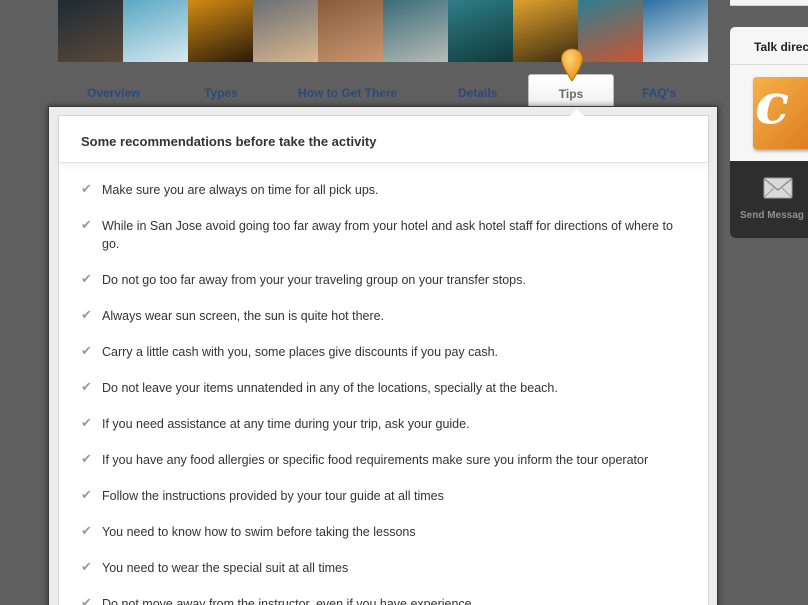 Image resolution: width=808 pixels, height=605 pixels. What do you see at coordinates (285, 31) in the screenshot?
I see `photo-surfer-girl` at bounding box center [285, 31].